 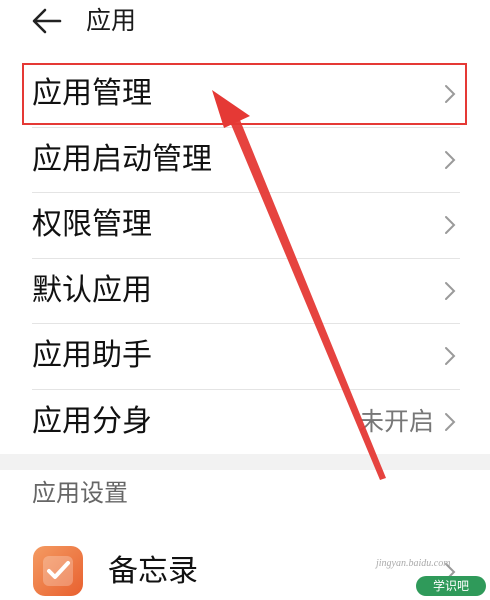 What do you see at coordinates (245, 462) in the screenshot?
I see `section-divider` at bounding box center [245, 462].